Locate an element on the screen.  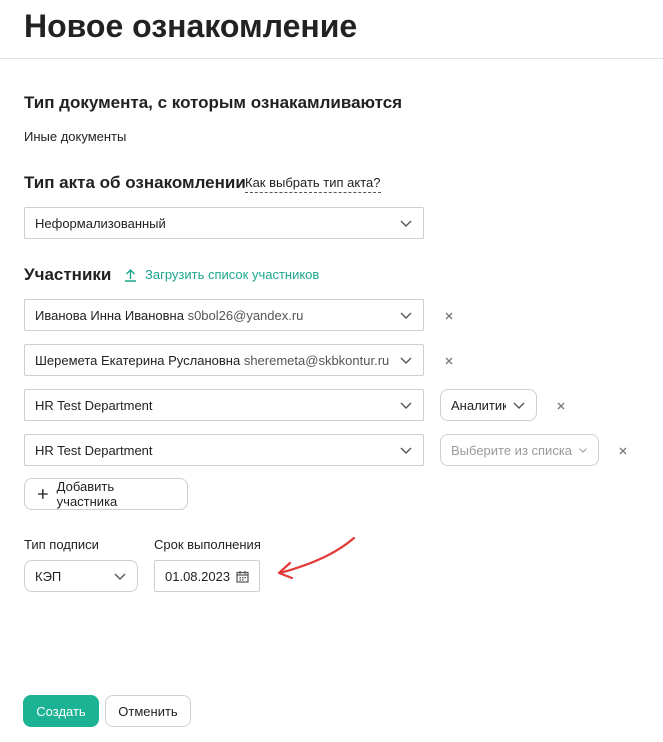
deadline-label: Срок выполнения is located at coordinates (207, 544).